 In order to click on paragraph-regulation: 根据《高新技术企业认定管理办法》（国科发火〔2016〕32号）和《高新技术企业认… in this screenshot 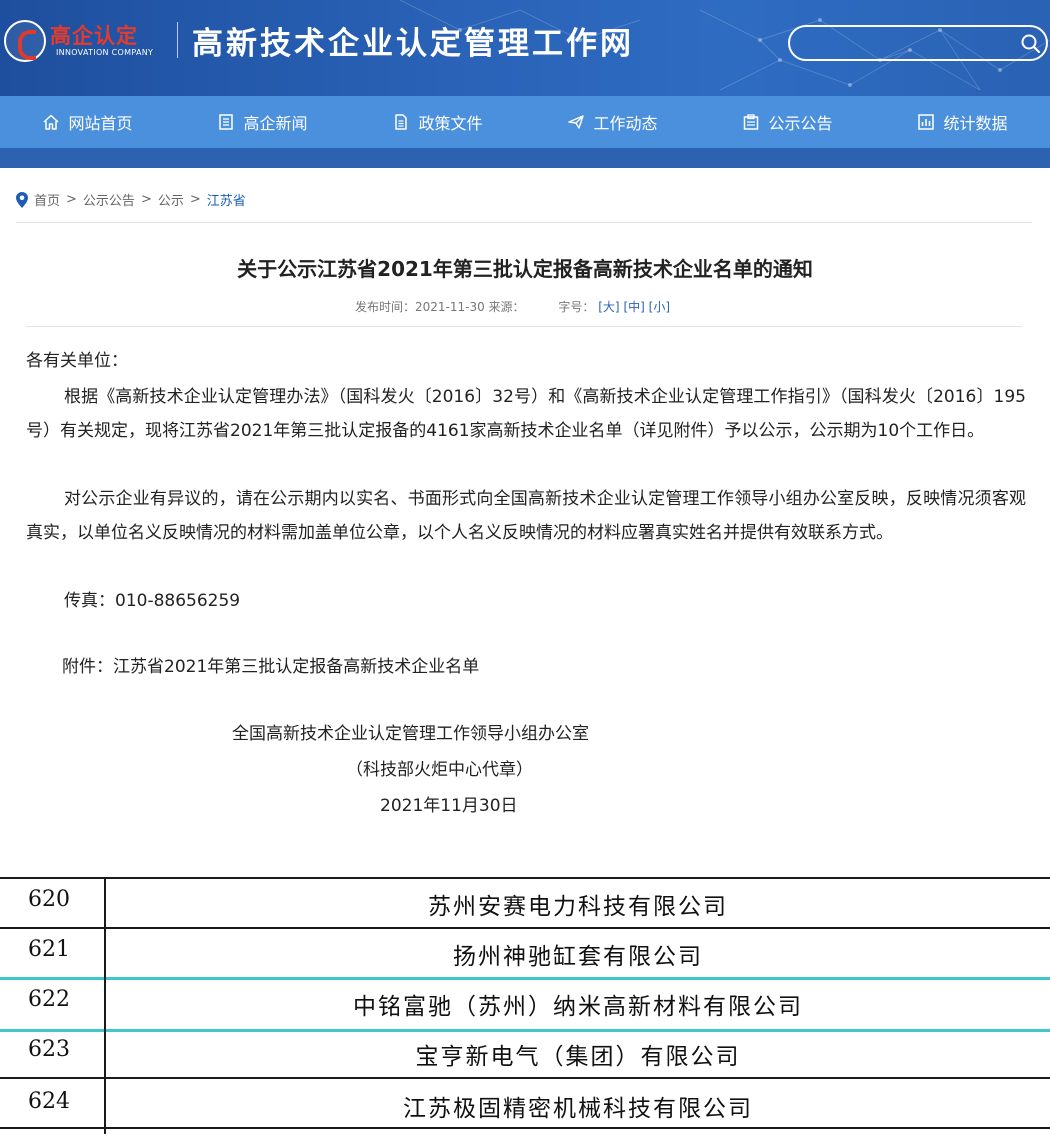, I will do `click(526, 414)`.